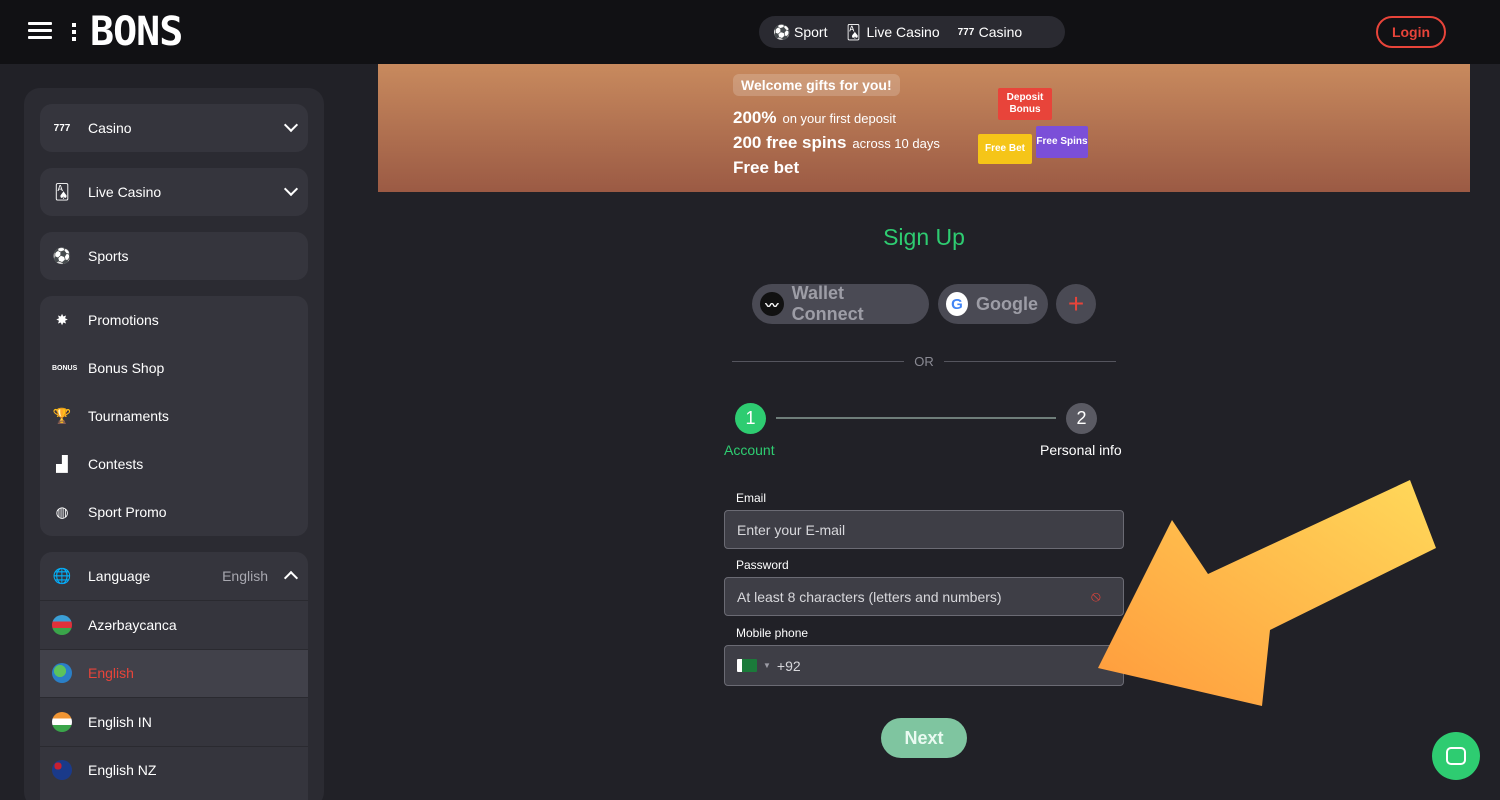  Describe the element at coordinates (62, 416) in the screenshot. I see `trophy-icon: 🏆` at that location.